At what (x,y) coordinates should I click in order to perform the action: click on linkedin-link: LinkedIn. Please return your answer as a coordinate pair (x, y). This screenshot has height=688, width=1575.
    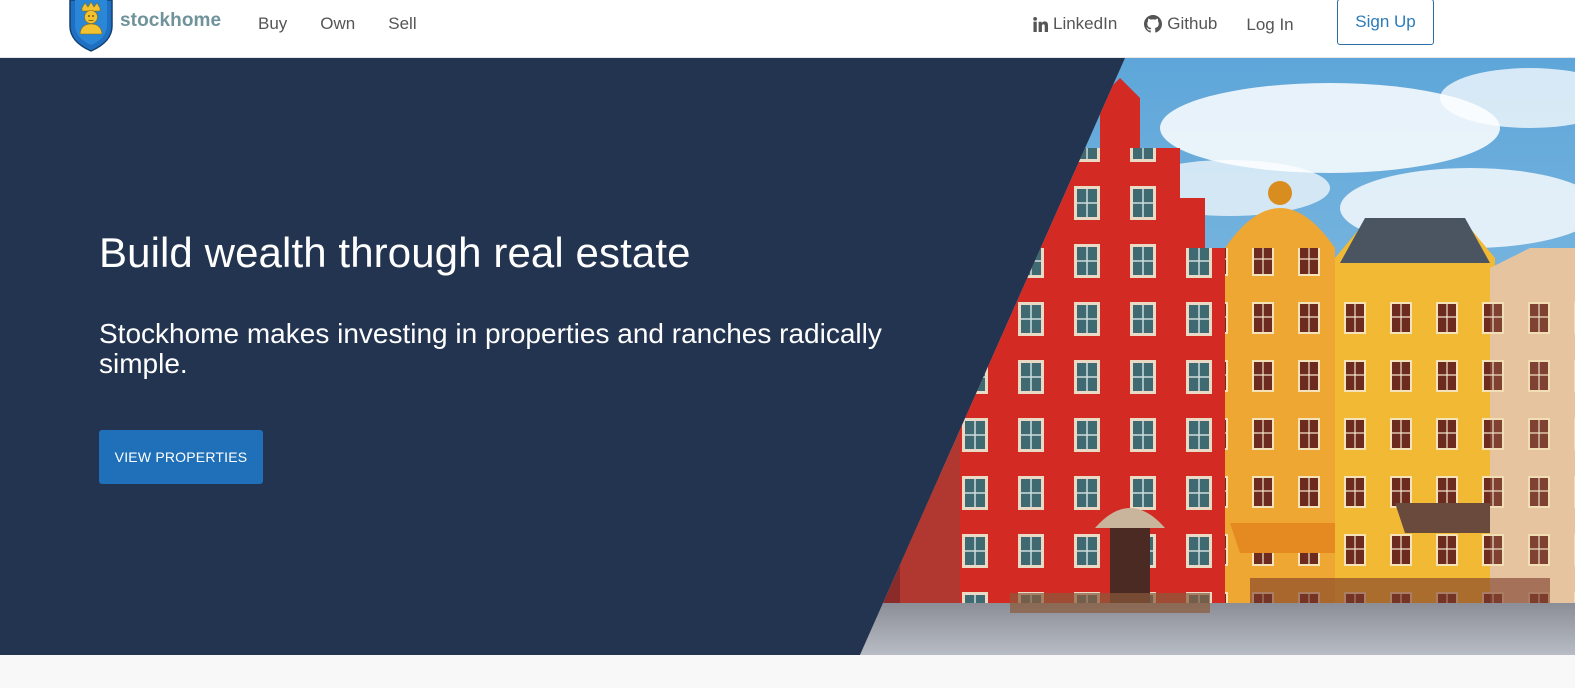
    Looking at the image, I should click on (1075, 24).